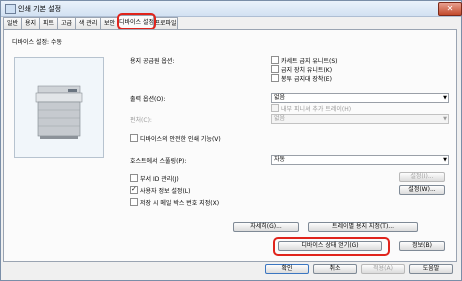 This screenshot has height=281, width=462. What do you see at coordinates (275, 78) in the screenshot?
I see `envelope-feeder-checkbox` at bounding box center [275, 78].